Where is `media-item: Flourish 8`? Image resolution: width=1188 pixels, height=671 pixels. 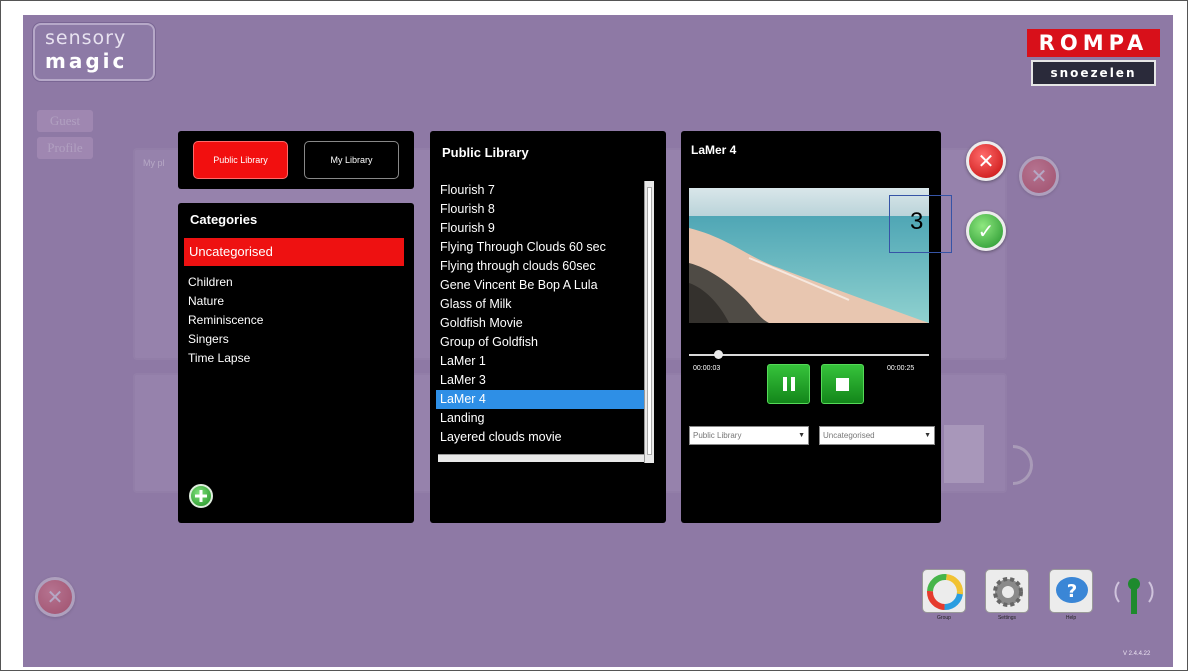
media-item: Flourish 8 is located at coordinates (541, 209).